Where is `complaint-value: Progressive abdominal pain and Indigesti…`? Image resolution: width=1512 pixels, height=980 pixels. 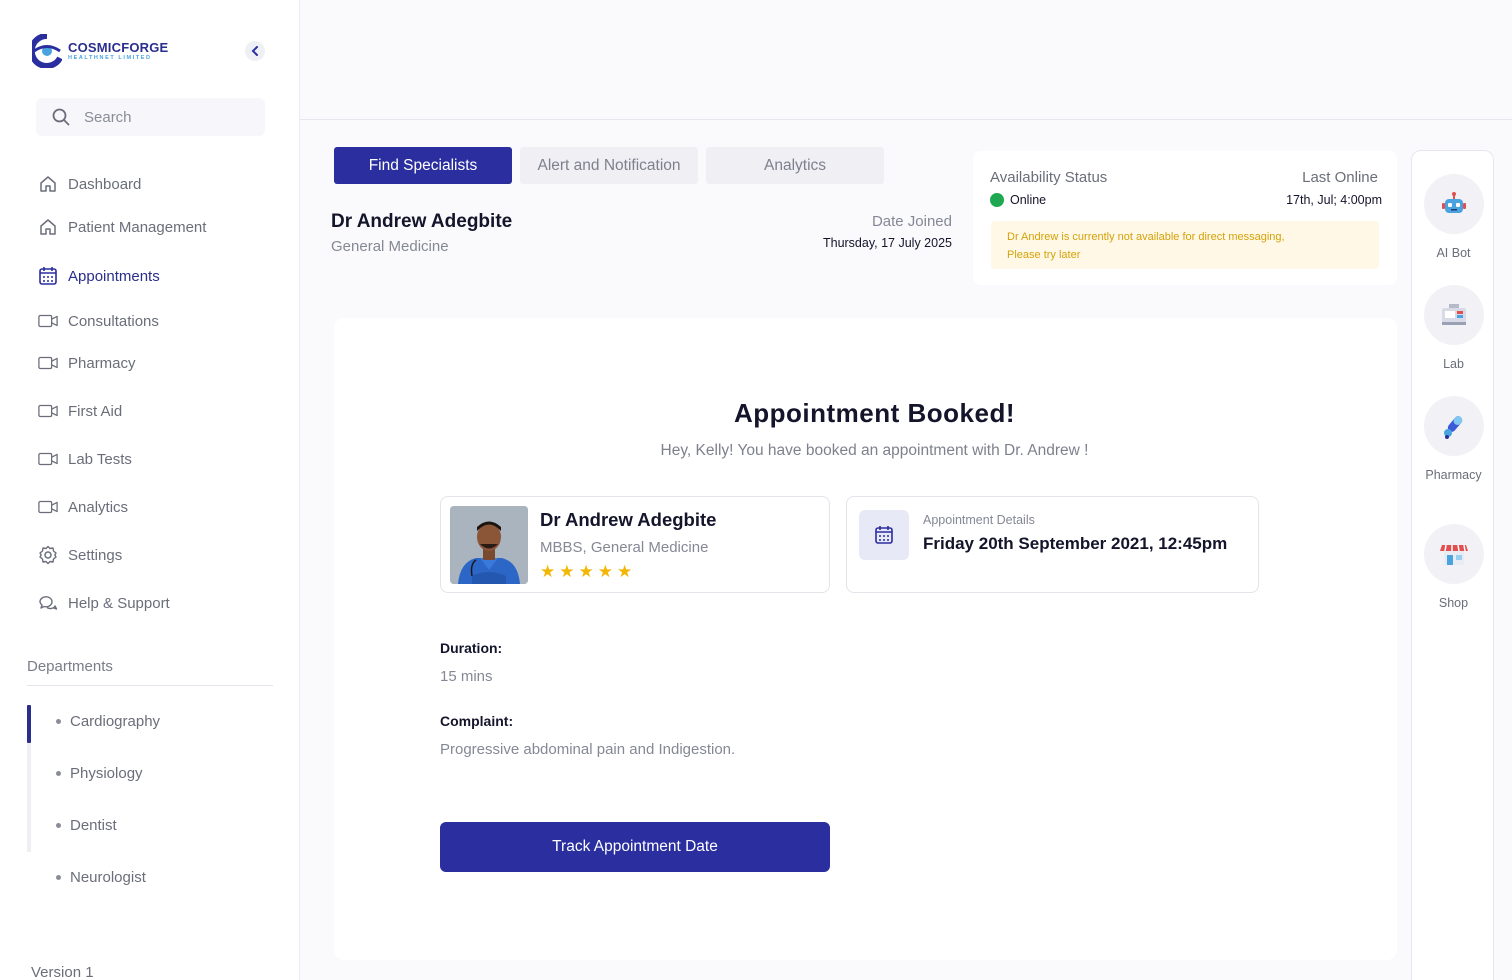 complaint-value: Progressive abdominal pain and Indigesti… is located at coordinates (588, 749).